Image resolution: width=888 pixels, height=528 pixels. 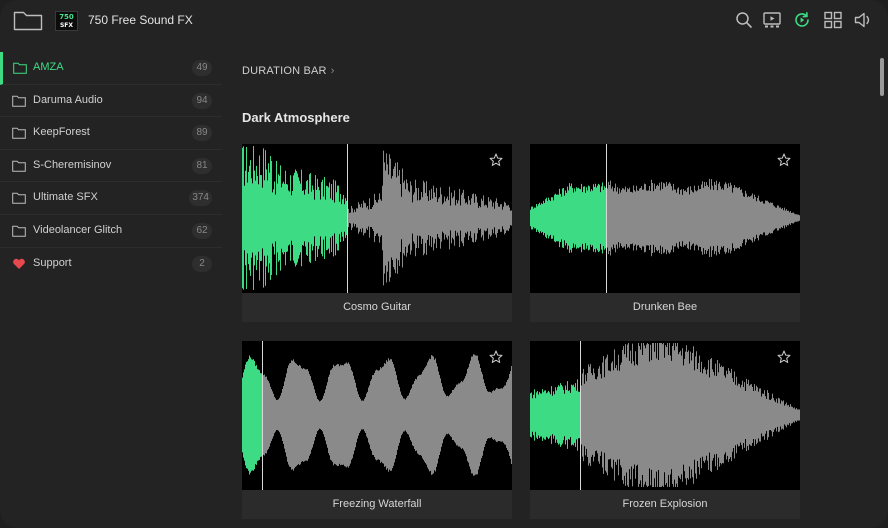 I want to click on sound-card-title: Cosmo Guitar, so click(x=377, y=307).